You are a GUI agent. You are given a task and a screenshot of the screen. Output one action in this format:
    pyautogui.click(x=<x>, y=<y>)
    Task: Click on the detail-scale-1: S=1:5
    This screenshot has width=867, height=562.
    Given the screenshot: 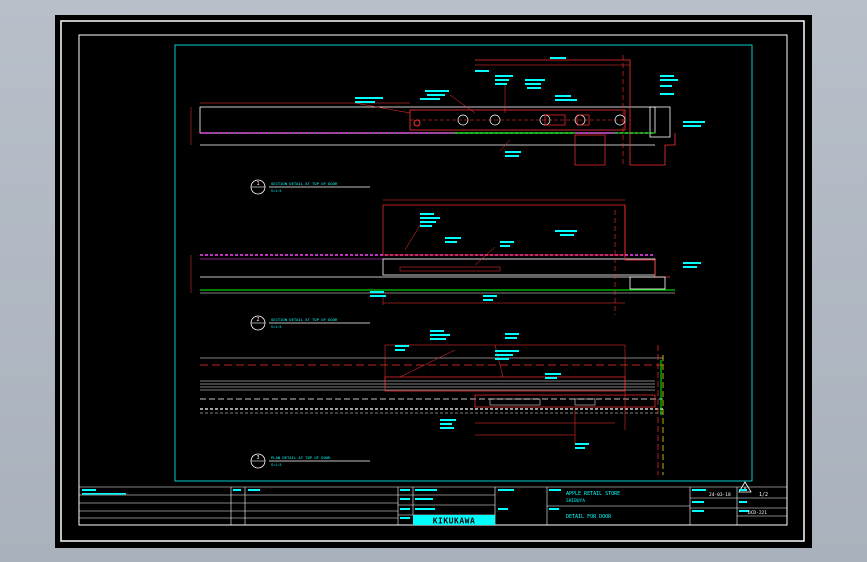 What is the action you would take?
    pyautogui.click(x=276, y=191)
    